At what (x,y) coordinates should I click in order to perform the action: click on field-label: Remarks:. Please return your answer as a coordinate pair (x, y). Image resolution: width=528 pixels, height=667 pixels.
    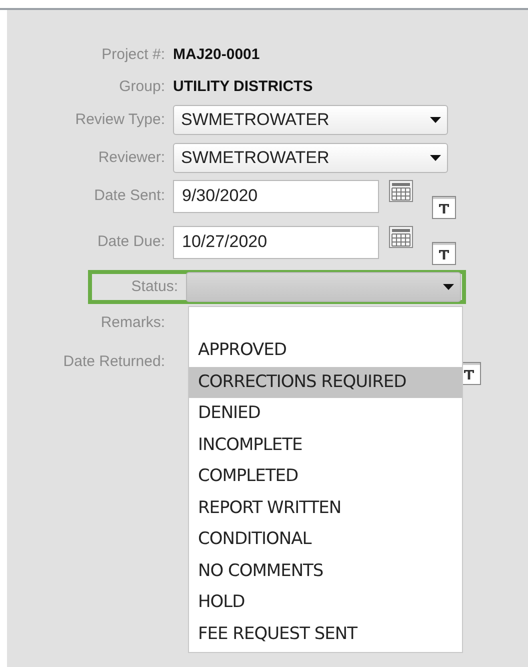
    Looking at the image, I should click on (133, 322).